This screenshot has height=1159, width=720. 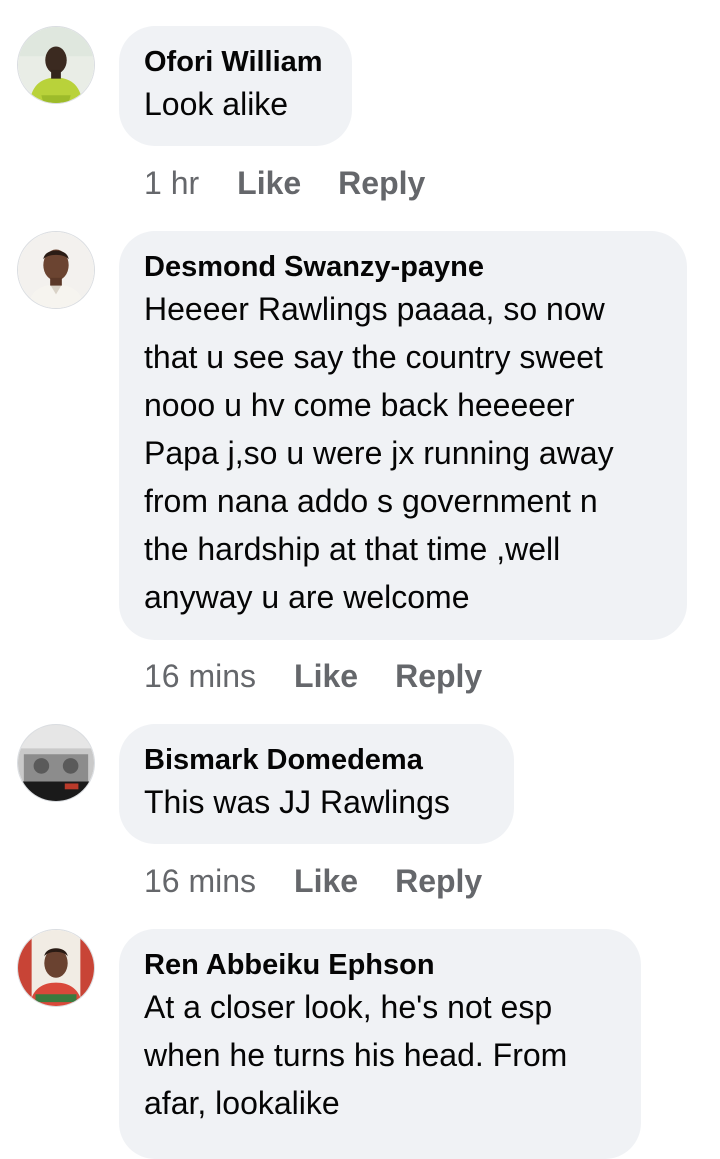 What do you see at coordinates (379, 965) in the screenshot?
I see `comment-author: Ren Abbeiku Ephson` at bounding box center [379, 965].